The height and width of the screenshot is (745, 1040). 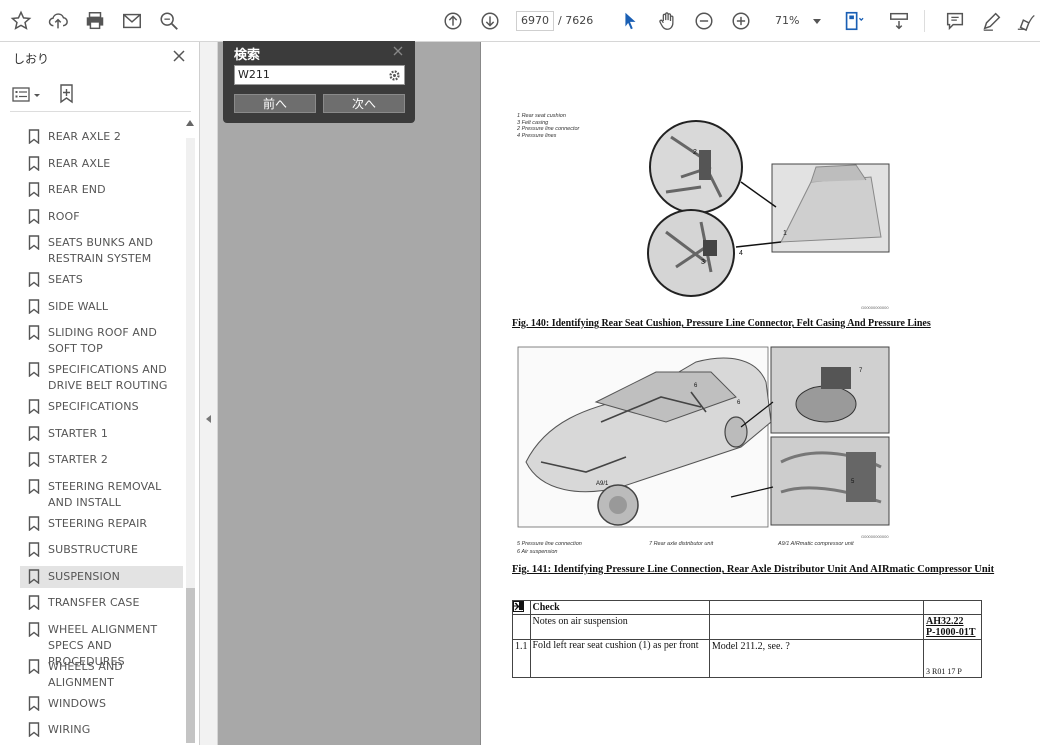 I want to click on bookmark-item: STARTER 2, so click(x=101, y=460).